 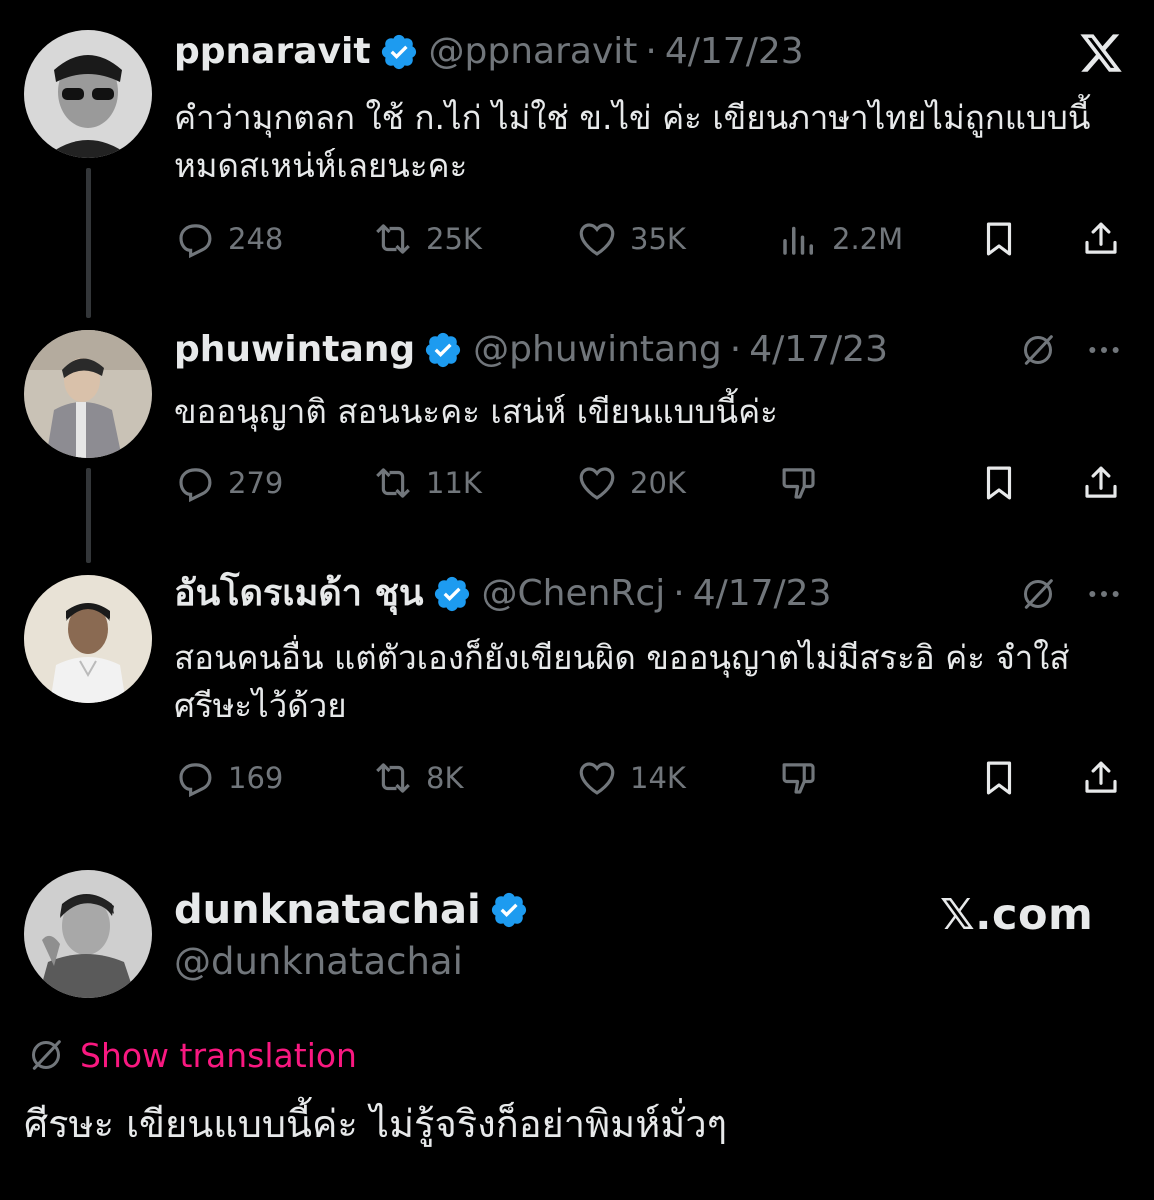 What do you see at coordinates (318, 961) in the screenshot?
I see `handle: @dunknatachai` at bounding box center [318, 961].